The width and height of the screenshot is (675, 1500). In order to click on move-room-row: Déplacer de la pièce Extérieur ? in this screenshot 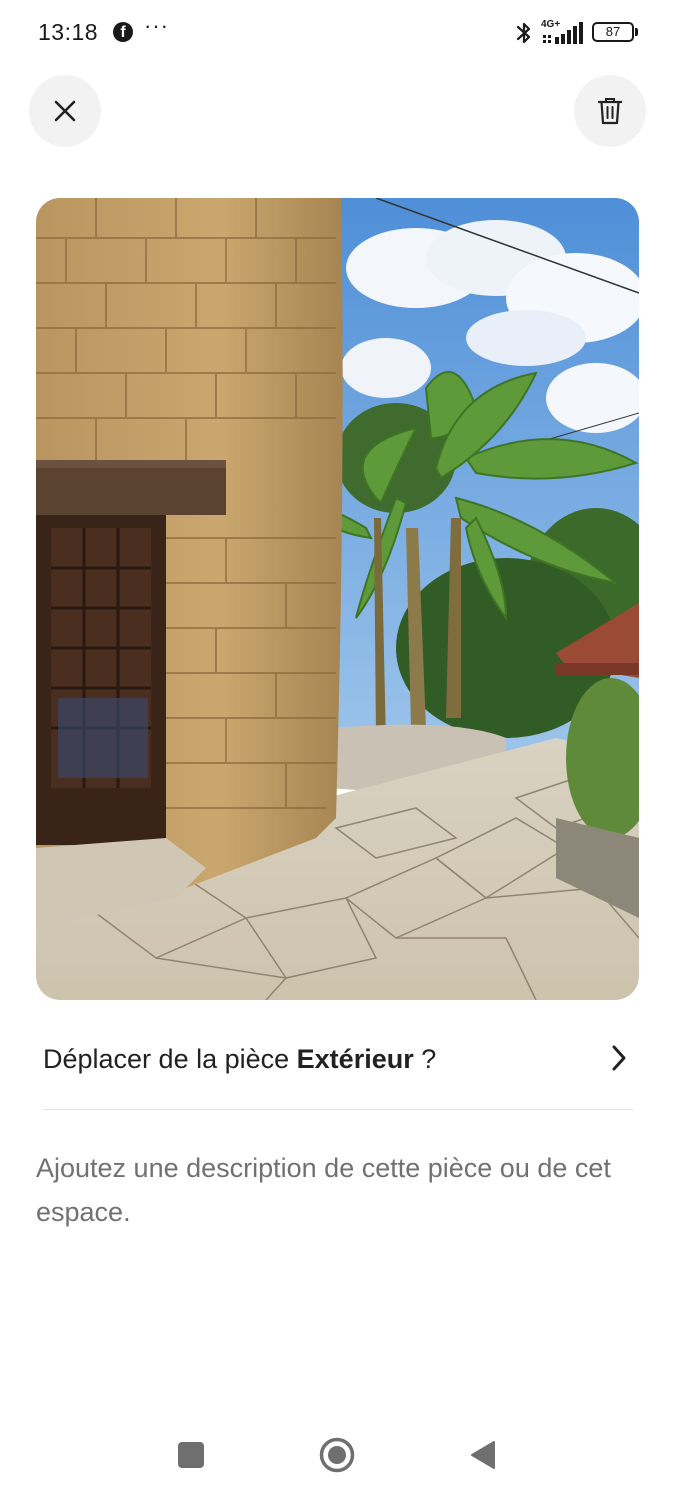, I will do `click(338, 1062)`.